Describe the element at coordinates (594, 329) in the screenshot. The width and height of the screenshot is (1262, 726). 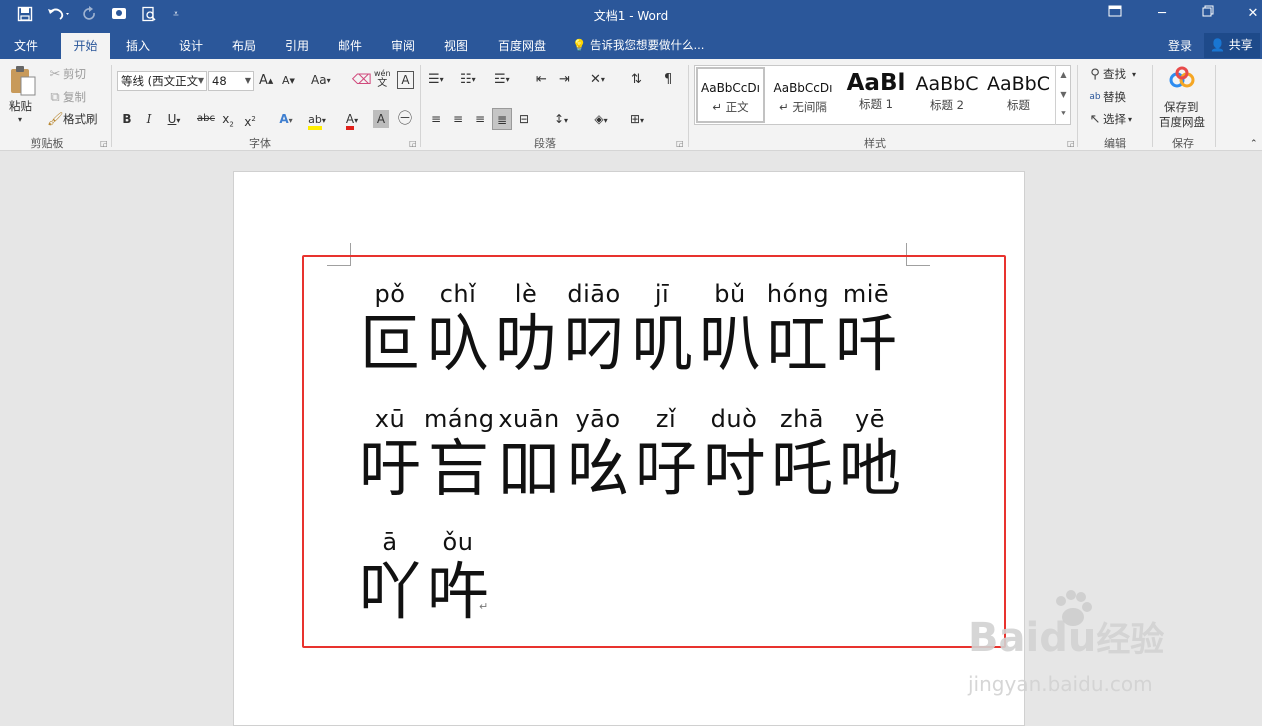
I see `ruby-character: diāo 叼` at that location.